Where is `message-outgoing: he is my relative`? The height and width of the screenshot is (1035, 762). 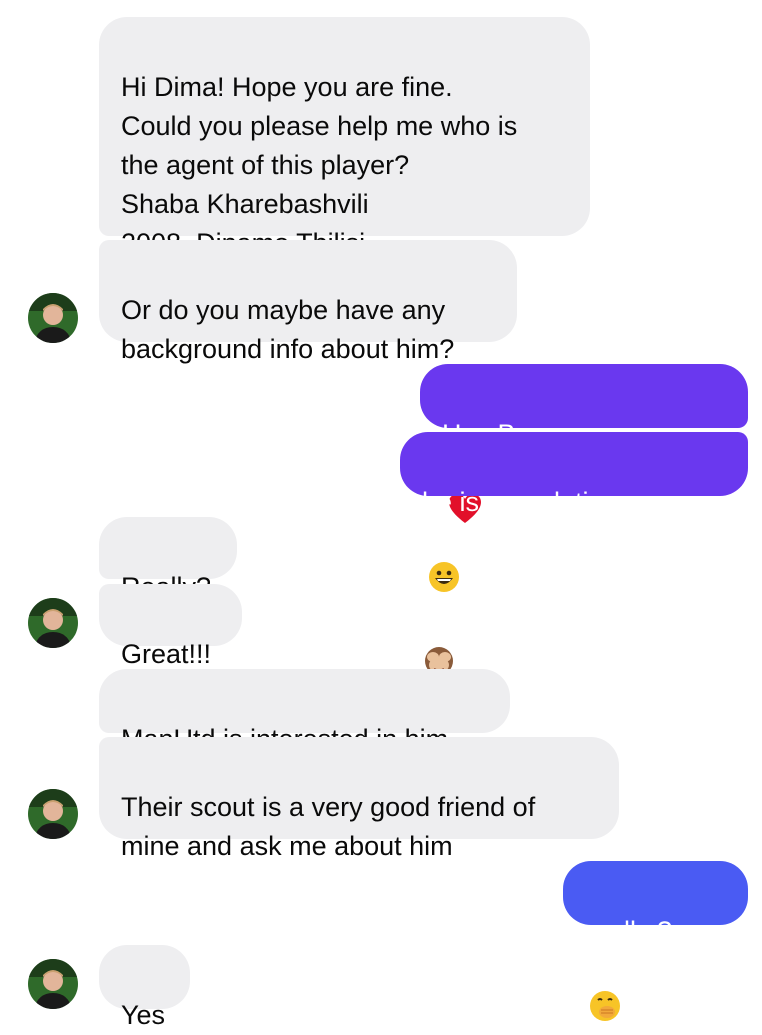 message-outgoing: he is my relative is located at coordinates (574, 553).